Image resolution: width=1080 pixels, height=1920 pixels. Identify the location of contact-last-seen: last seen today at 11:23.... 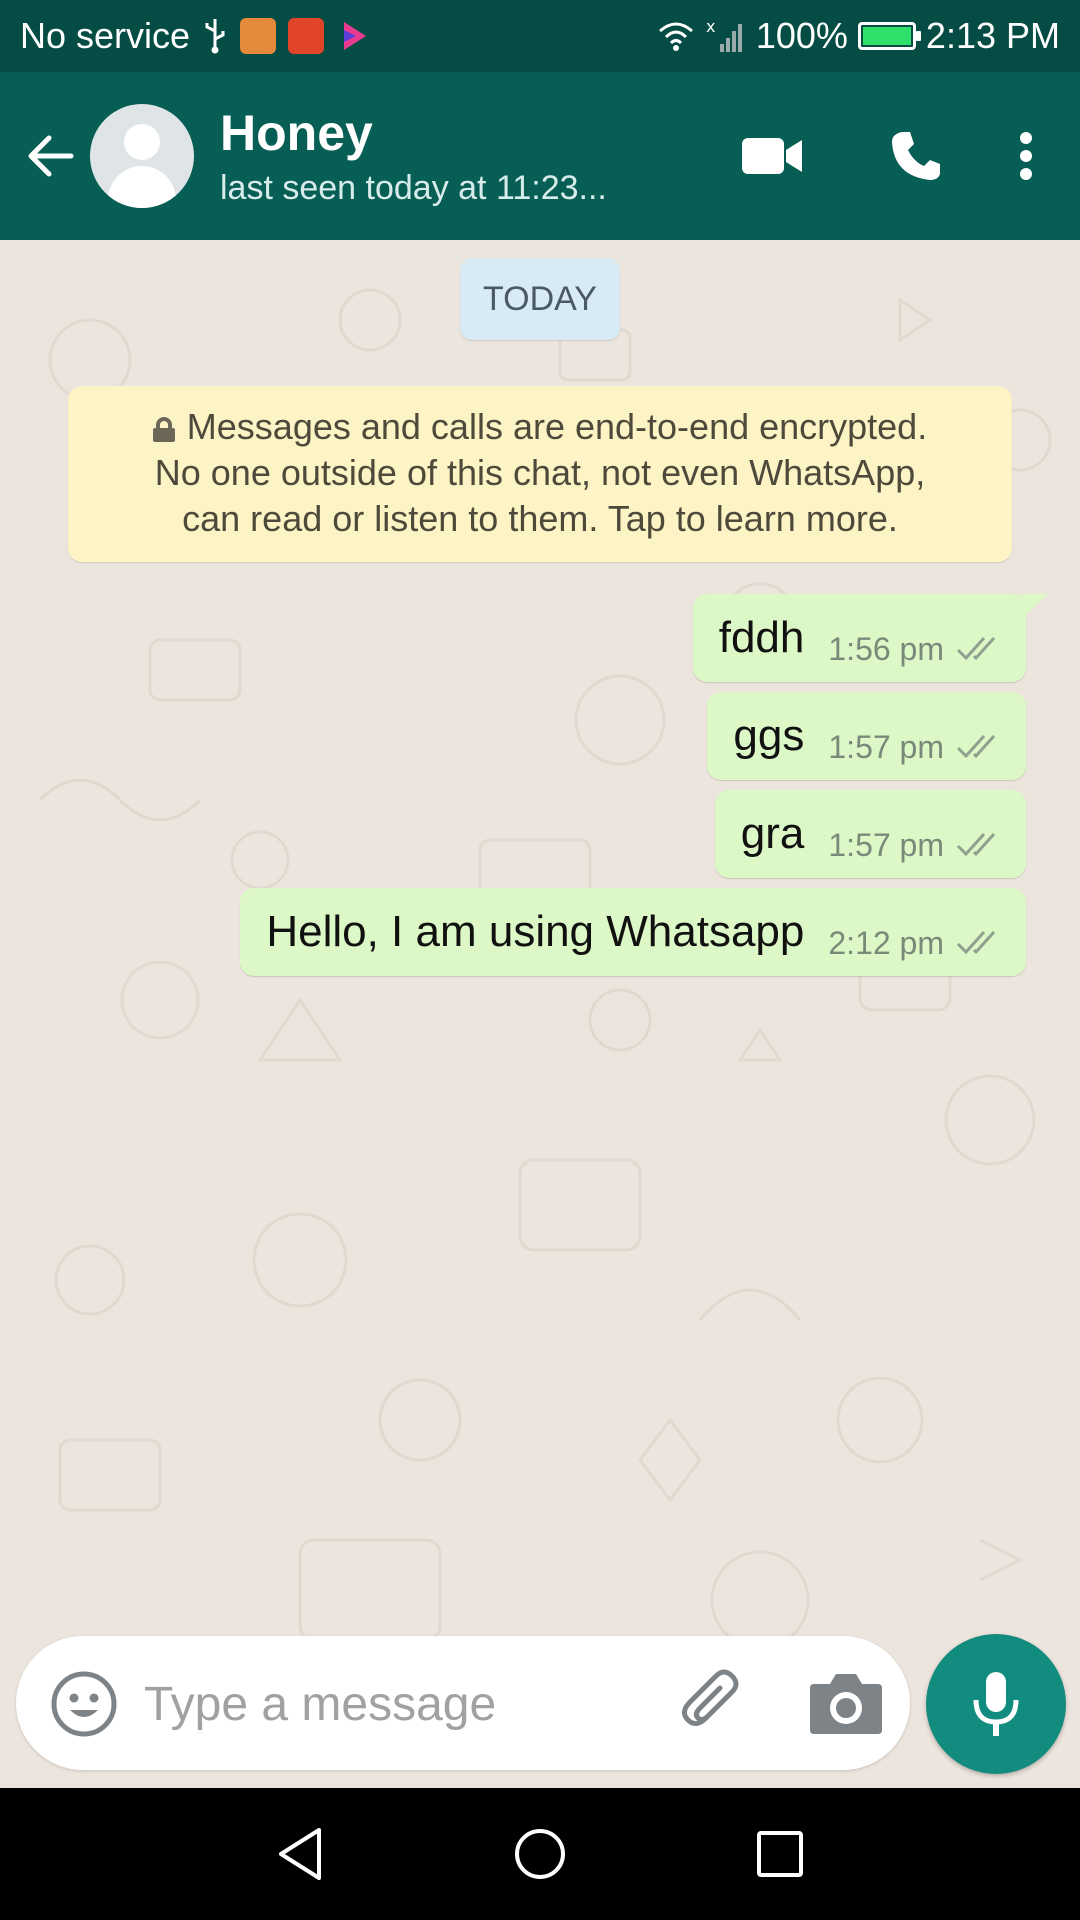
(413, 187).